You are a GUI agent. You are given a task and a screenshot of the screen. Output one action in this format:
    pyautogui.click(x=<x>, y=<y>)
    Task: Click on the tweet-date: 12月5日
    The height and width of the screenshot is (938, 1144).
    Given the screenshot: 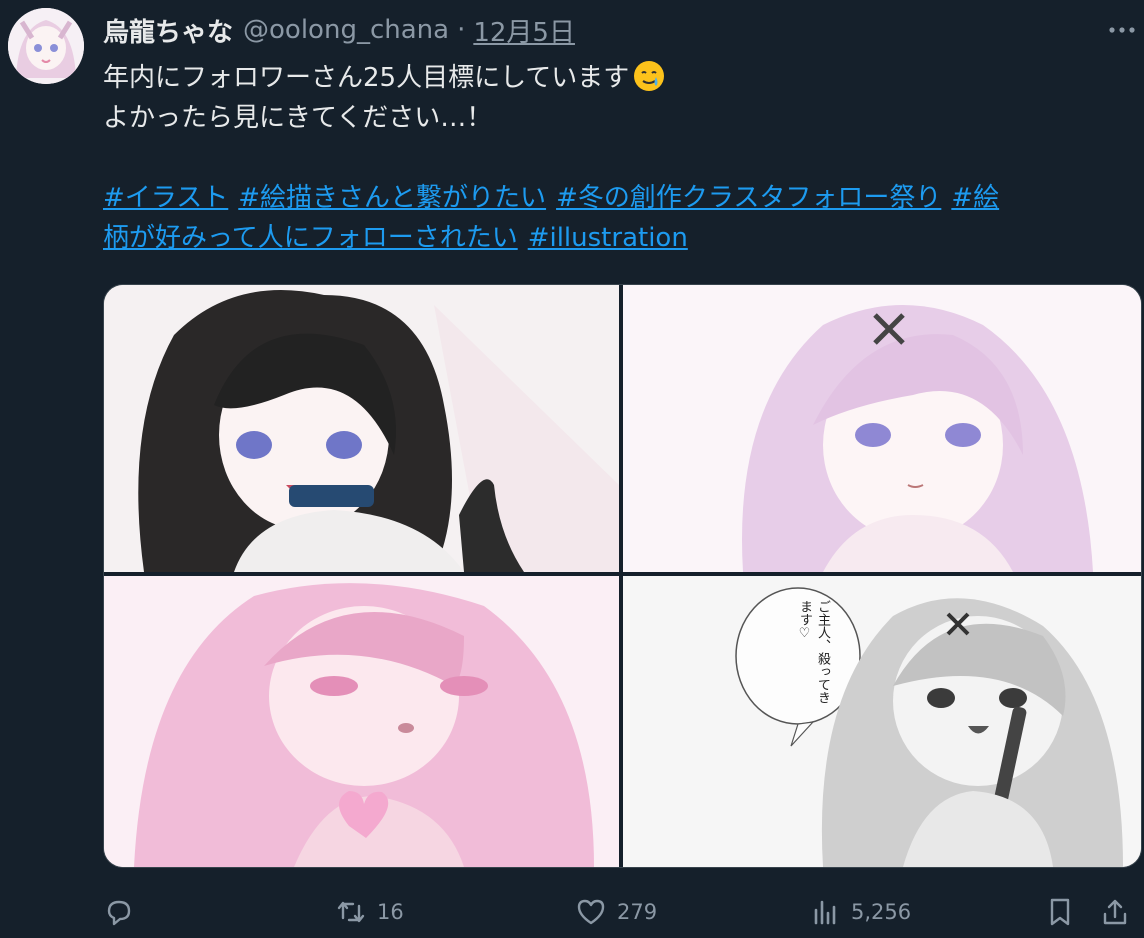 What is the action you would take?
    pyautogui.click(x=524, y=30)
    